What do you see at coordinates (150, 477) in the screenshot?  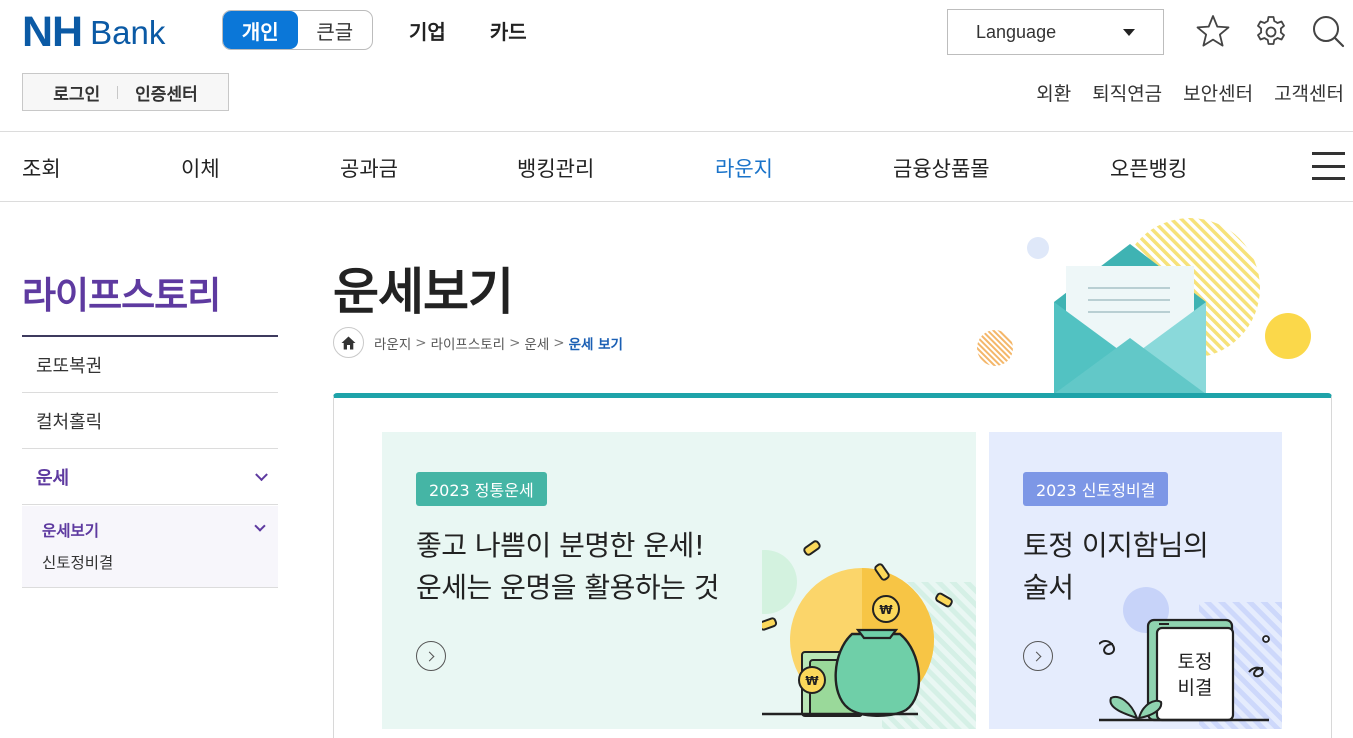 I see `lnb-item-fortune: 운세` at bounding box center [150, 477].